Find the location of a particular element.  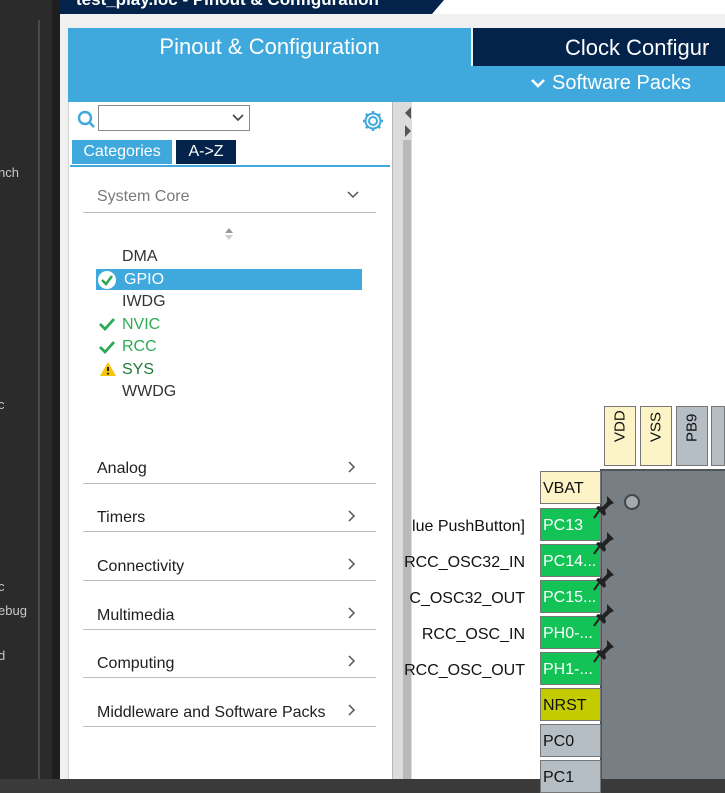

pin-top: VSS is located at coordinates (656, 436).